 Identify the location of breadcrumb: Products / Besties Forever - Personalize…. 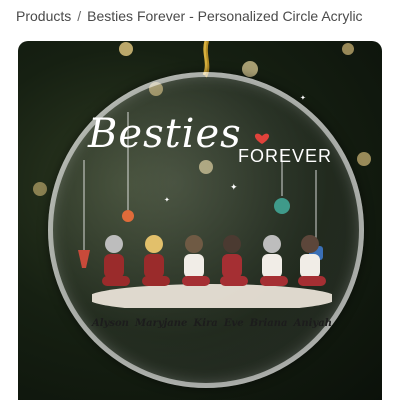
(189, 16).